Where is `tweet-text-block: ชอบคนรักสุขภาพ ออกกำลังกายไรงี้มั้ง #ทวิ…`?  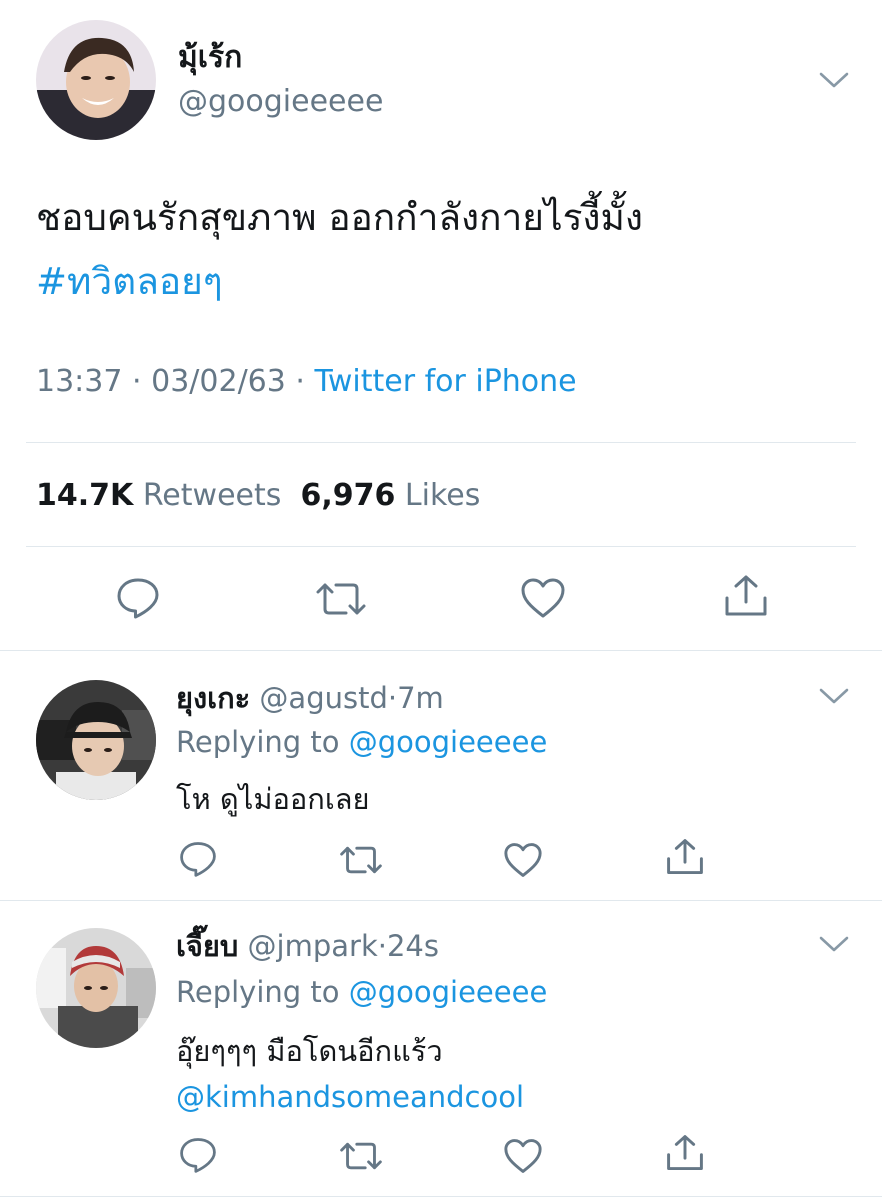
tweet-text-block: ชอบคนรักสุขภาพ ออกกำลังกายไรงี้มั้ง #ทวิ… is located at coordinates (446, 250).